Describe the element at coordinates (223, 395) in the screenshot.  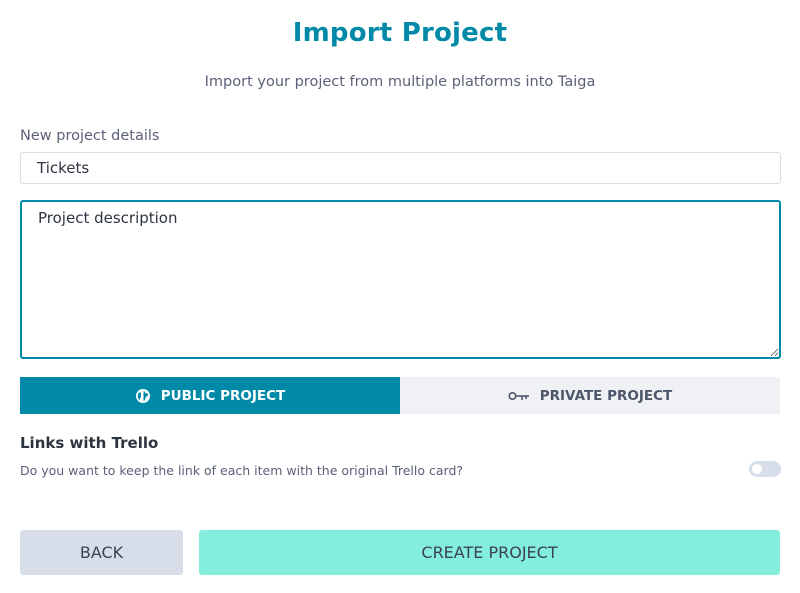
I see `public-project-label: PUBLIC PROJECT` at that location.